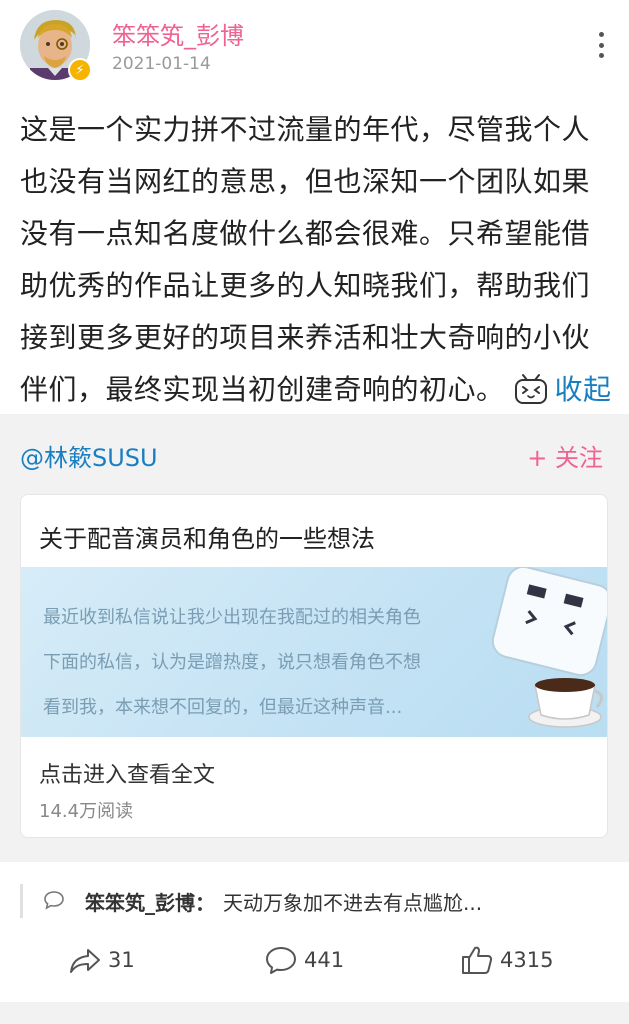  I want to click on comment-count: 441, so click(324, 960).